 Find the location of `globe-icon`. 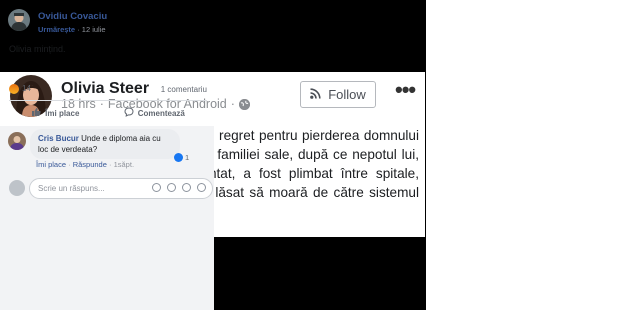

globe-icon is located at coordinates (244, 104).